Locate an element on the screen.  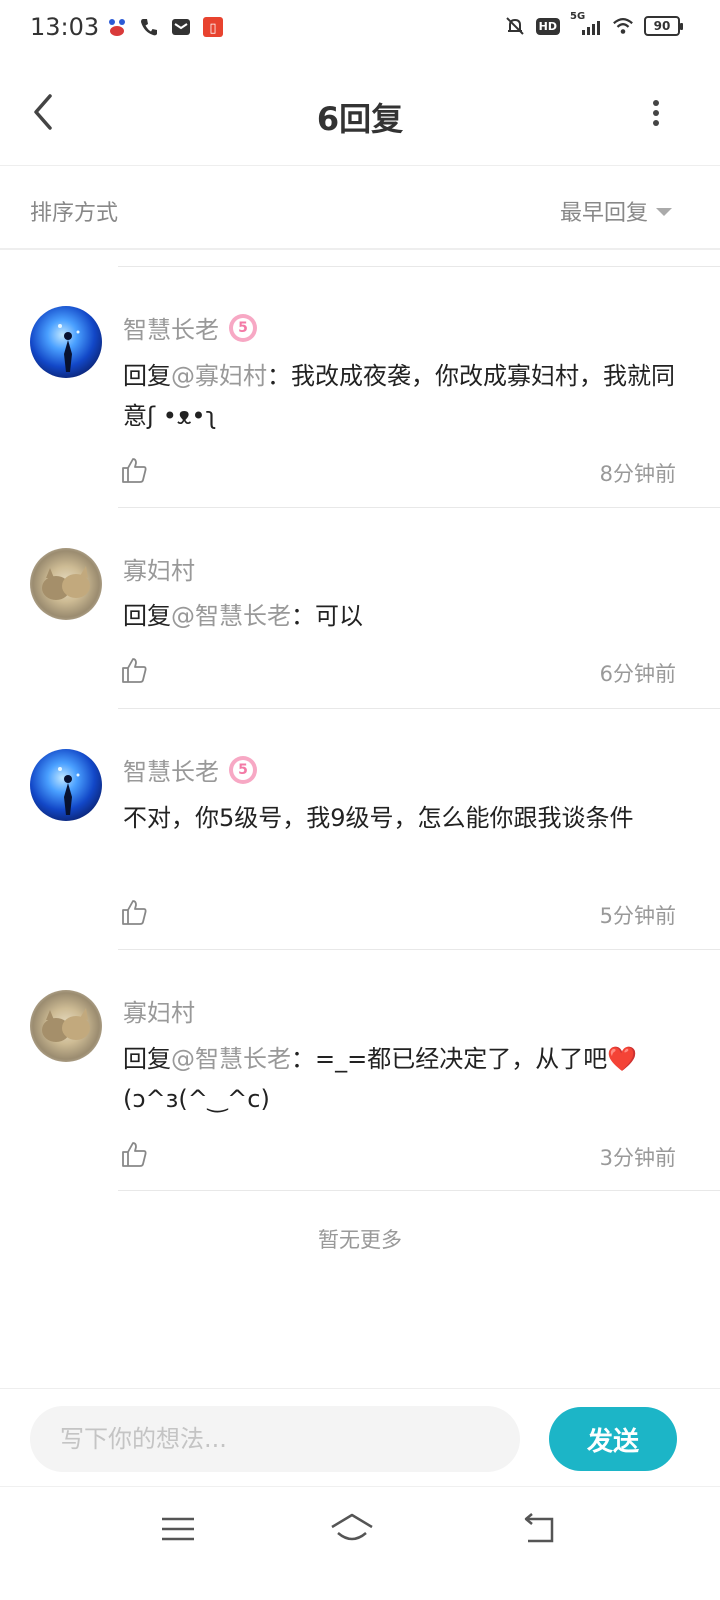
page-title: 6回复 is located at coordinates (360, 119).